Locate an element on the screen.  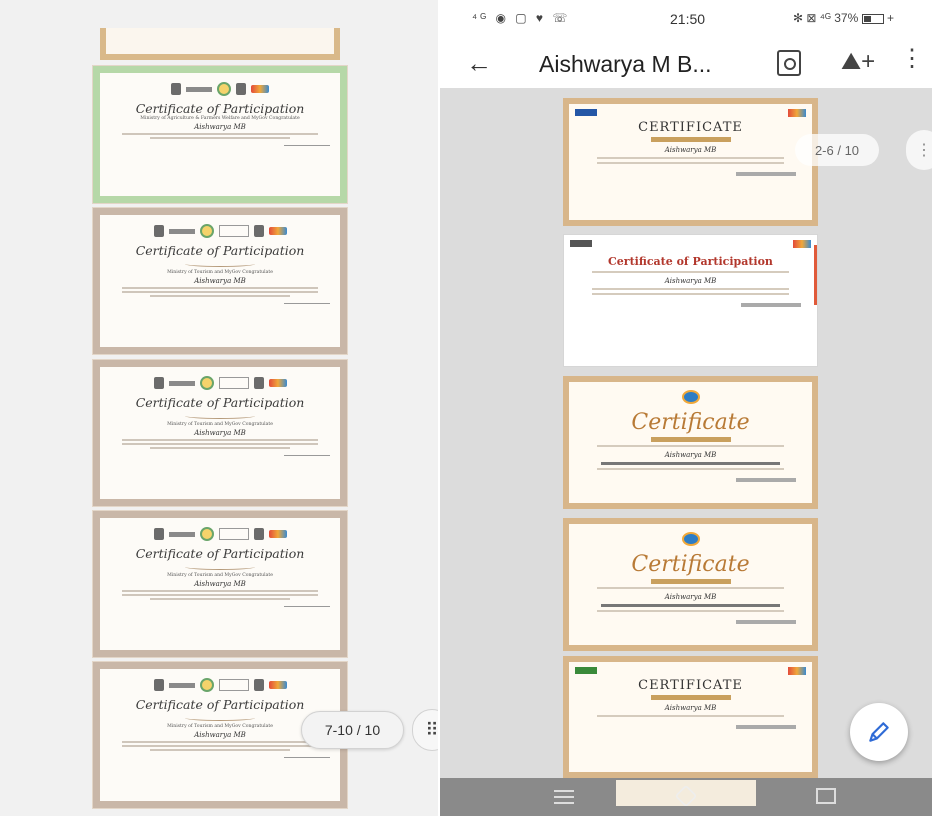
more-options-icon: ⋮ is located at coordinates (912, 59).